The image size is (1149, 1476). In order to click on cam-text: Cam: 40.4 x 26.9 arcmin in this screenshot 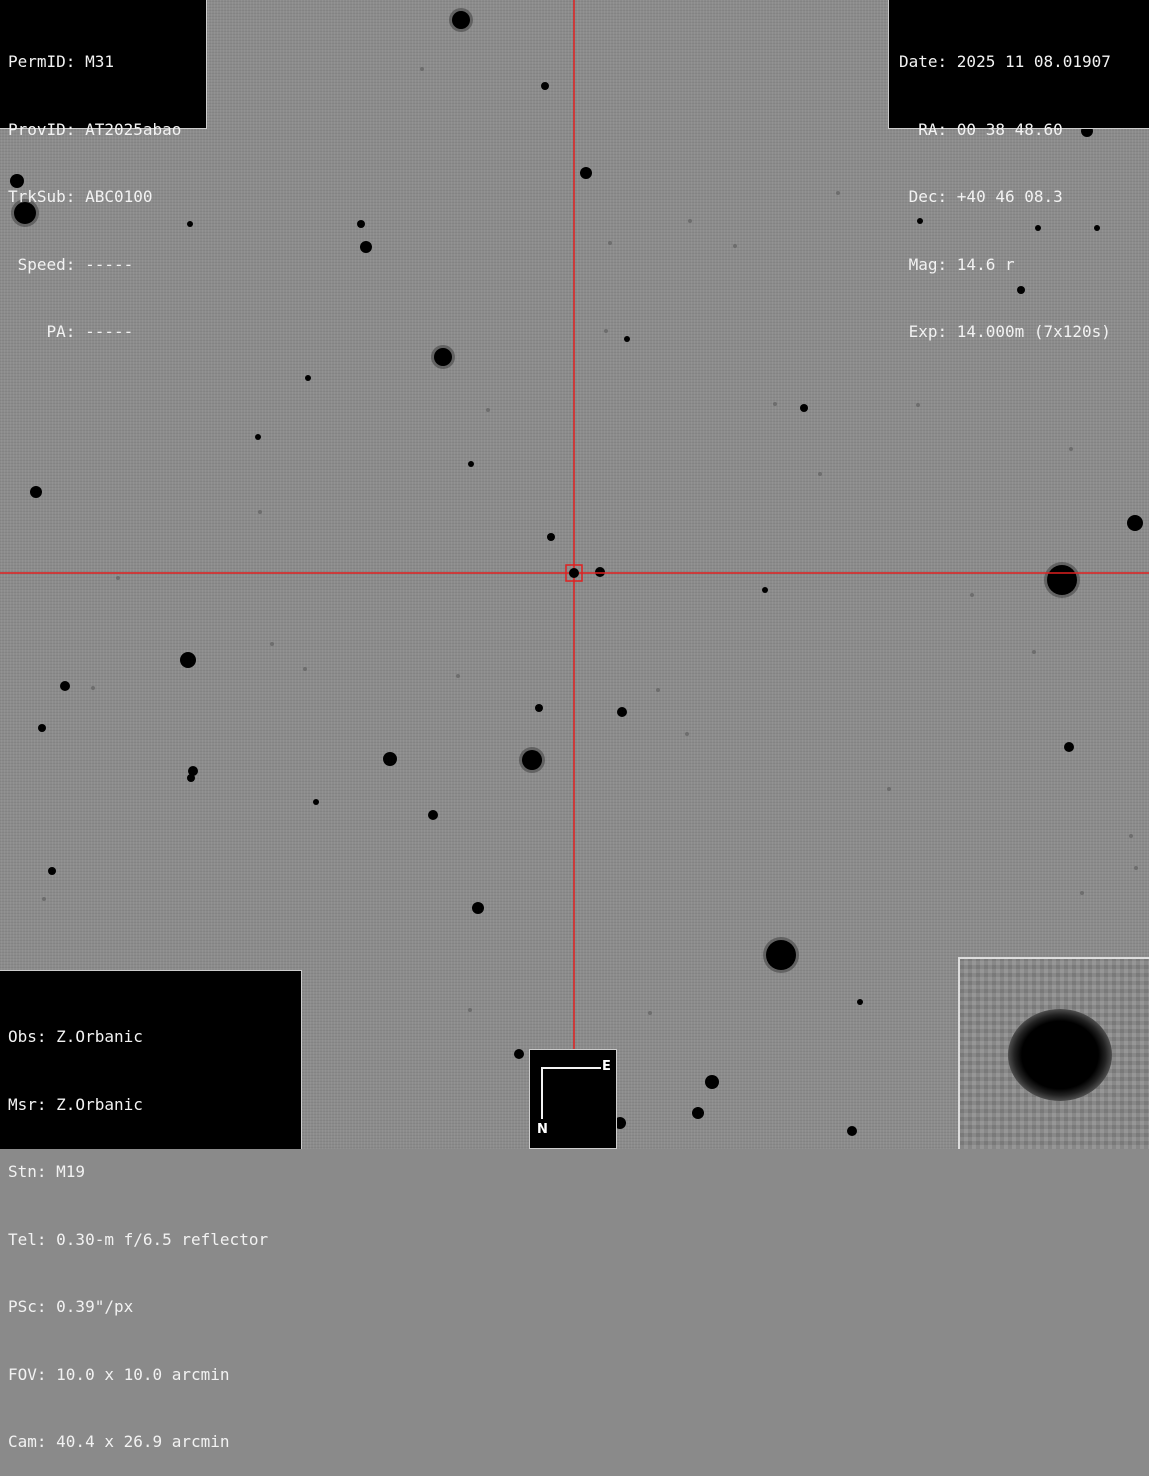, I will do `click(119, 1441)`.